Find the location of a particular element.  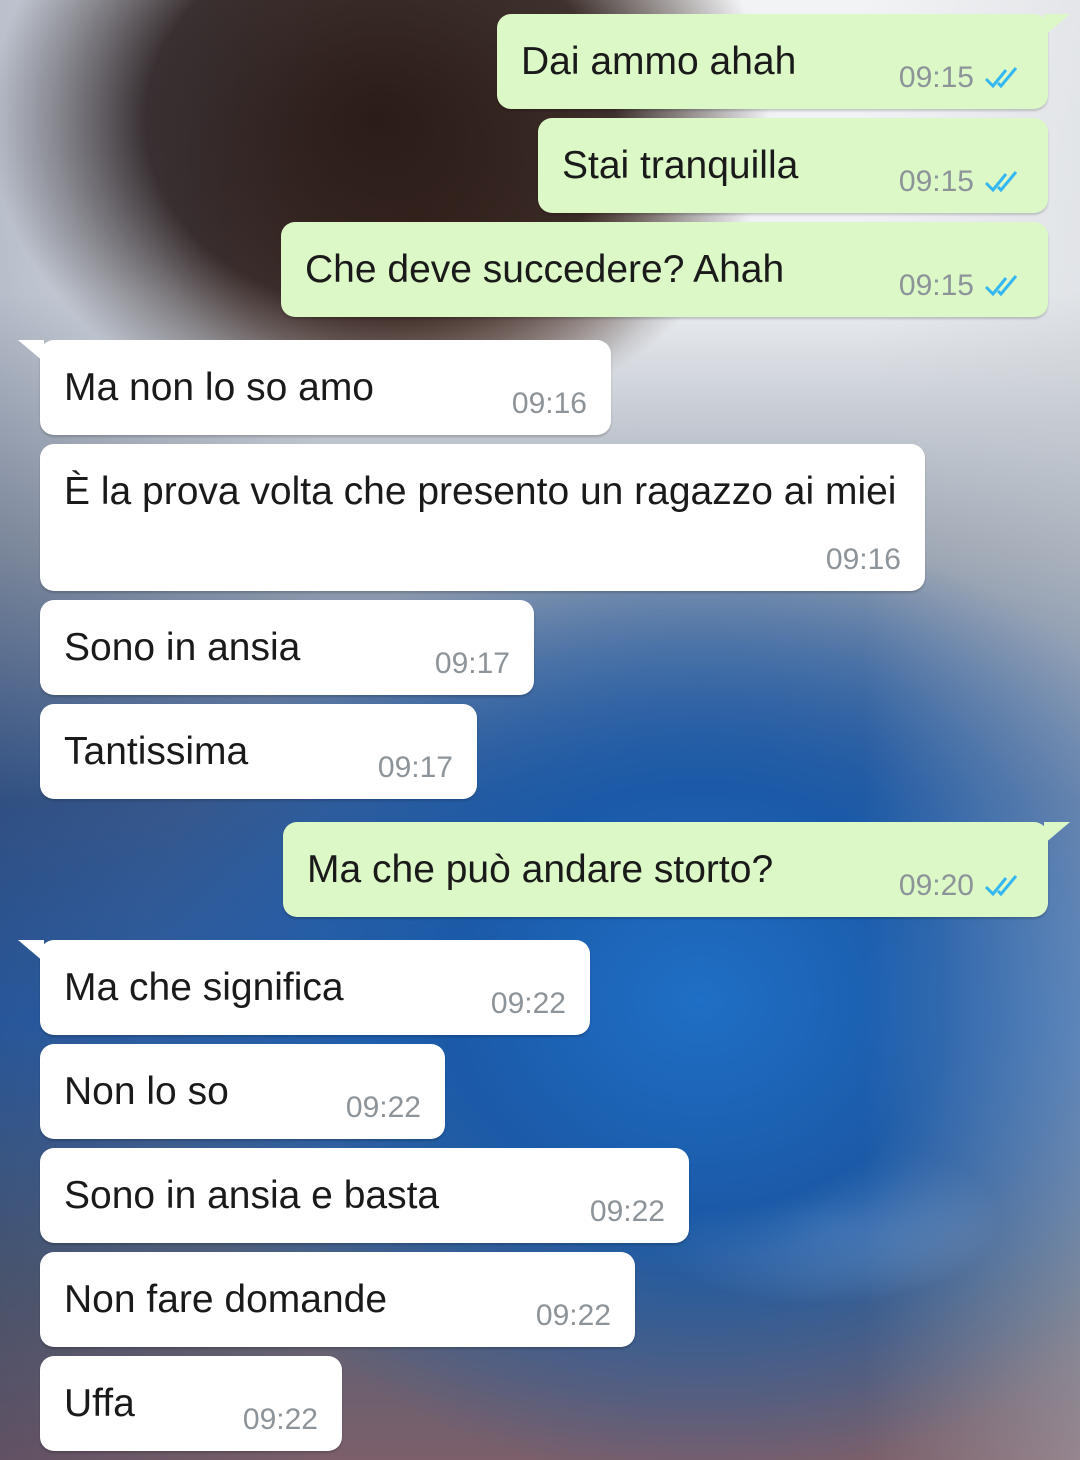

message-bubble-incoming: Uffa 09:22 is located at coordinates (191, 1403).